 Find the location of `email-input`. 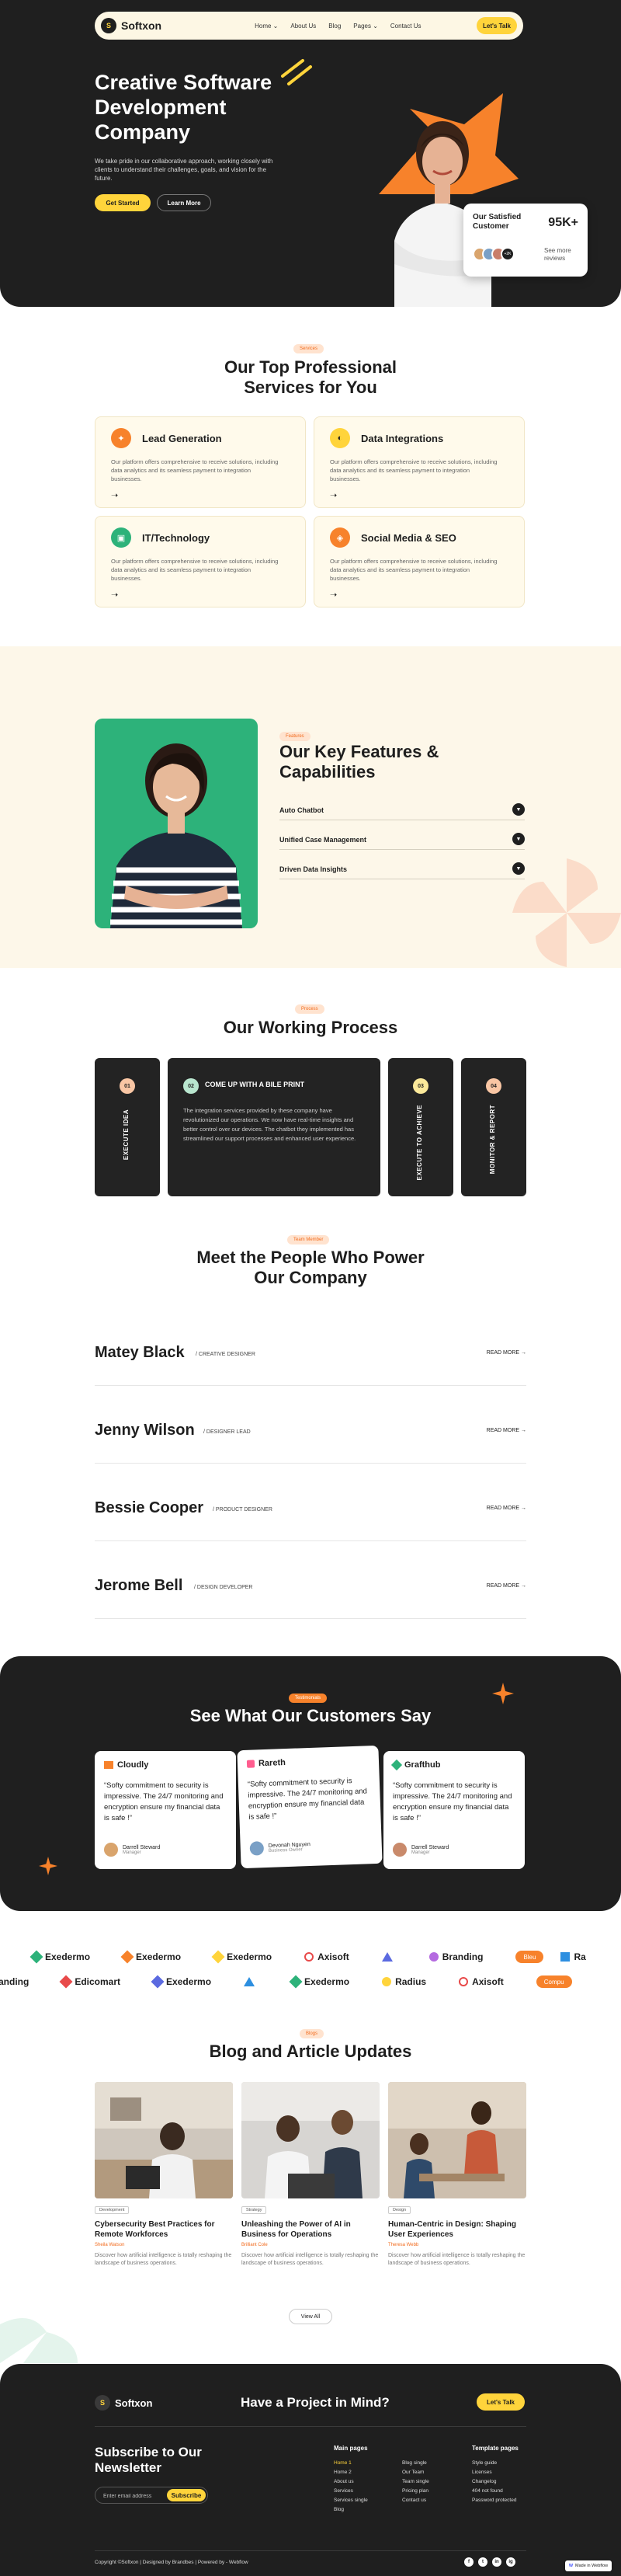

email-input is located at coordinates (130, 2496).